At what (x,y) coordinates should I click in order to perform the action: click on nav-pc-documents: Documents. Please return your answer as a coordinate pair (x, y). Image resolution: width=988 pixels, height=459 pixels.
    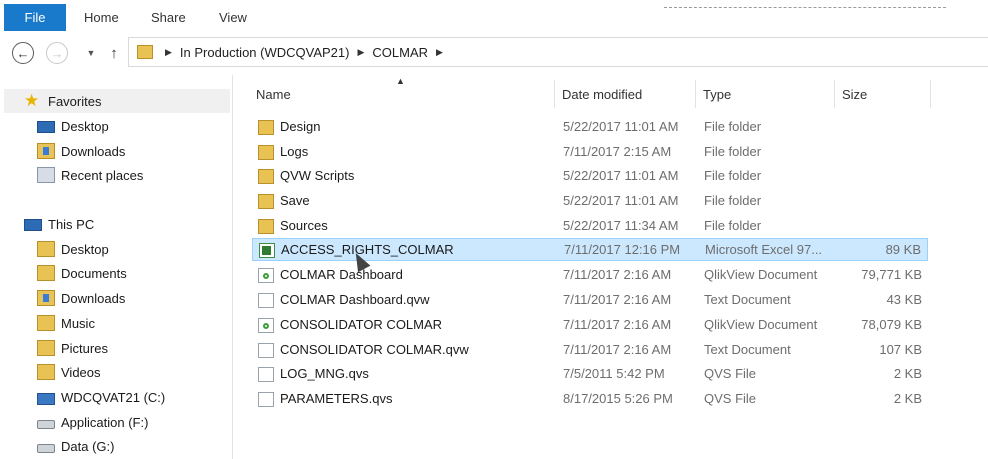
    Looking at the image, I should click on (82, 273).